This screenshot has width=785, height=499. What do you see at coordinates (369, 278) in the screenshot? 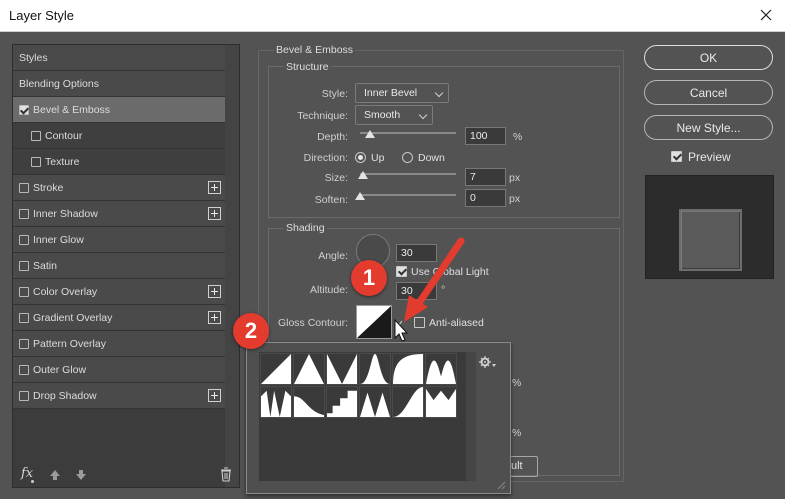
I see `annotation-badge-1: 1` at bounding box center [369, 278].